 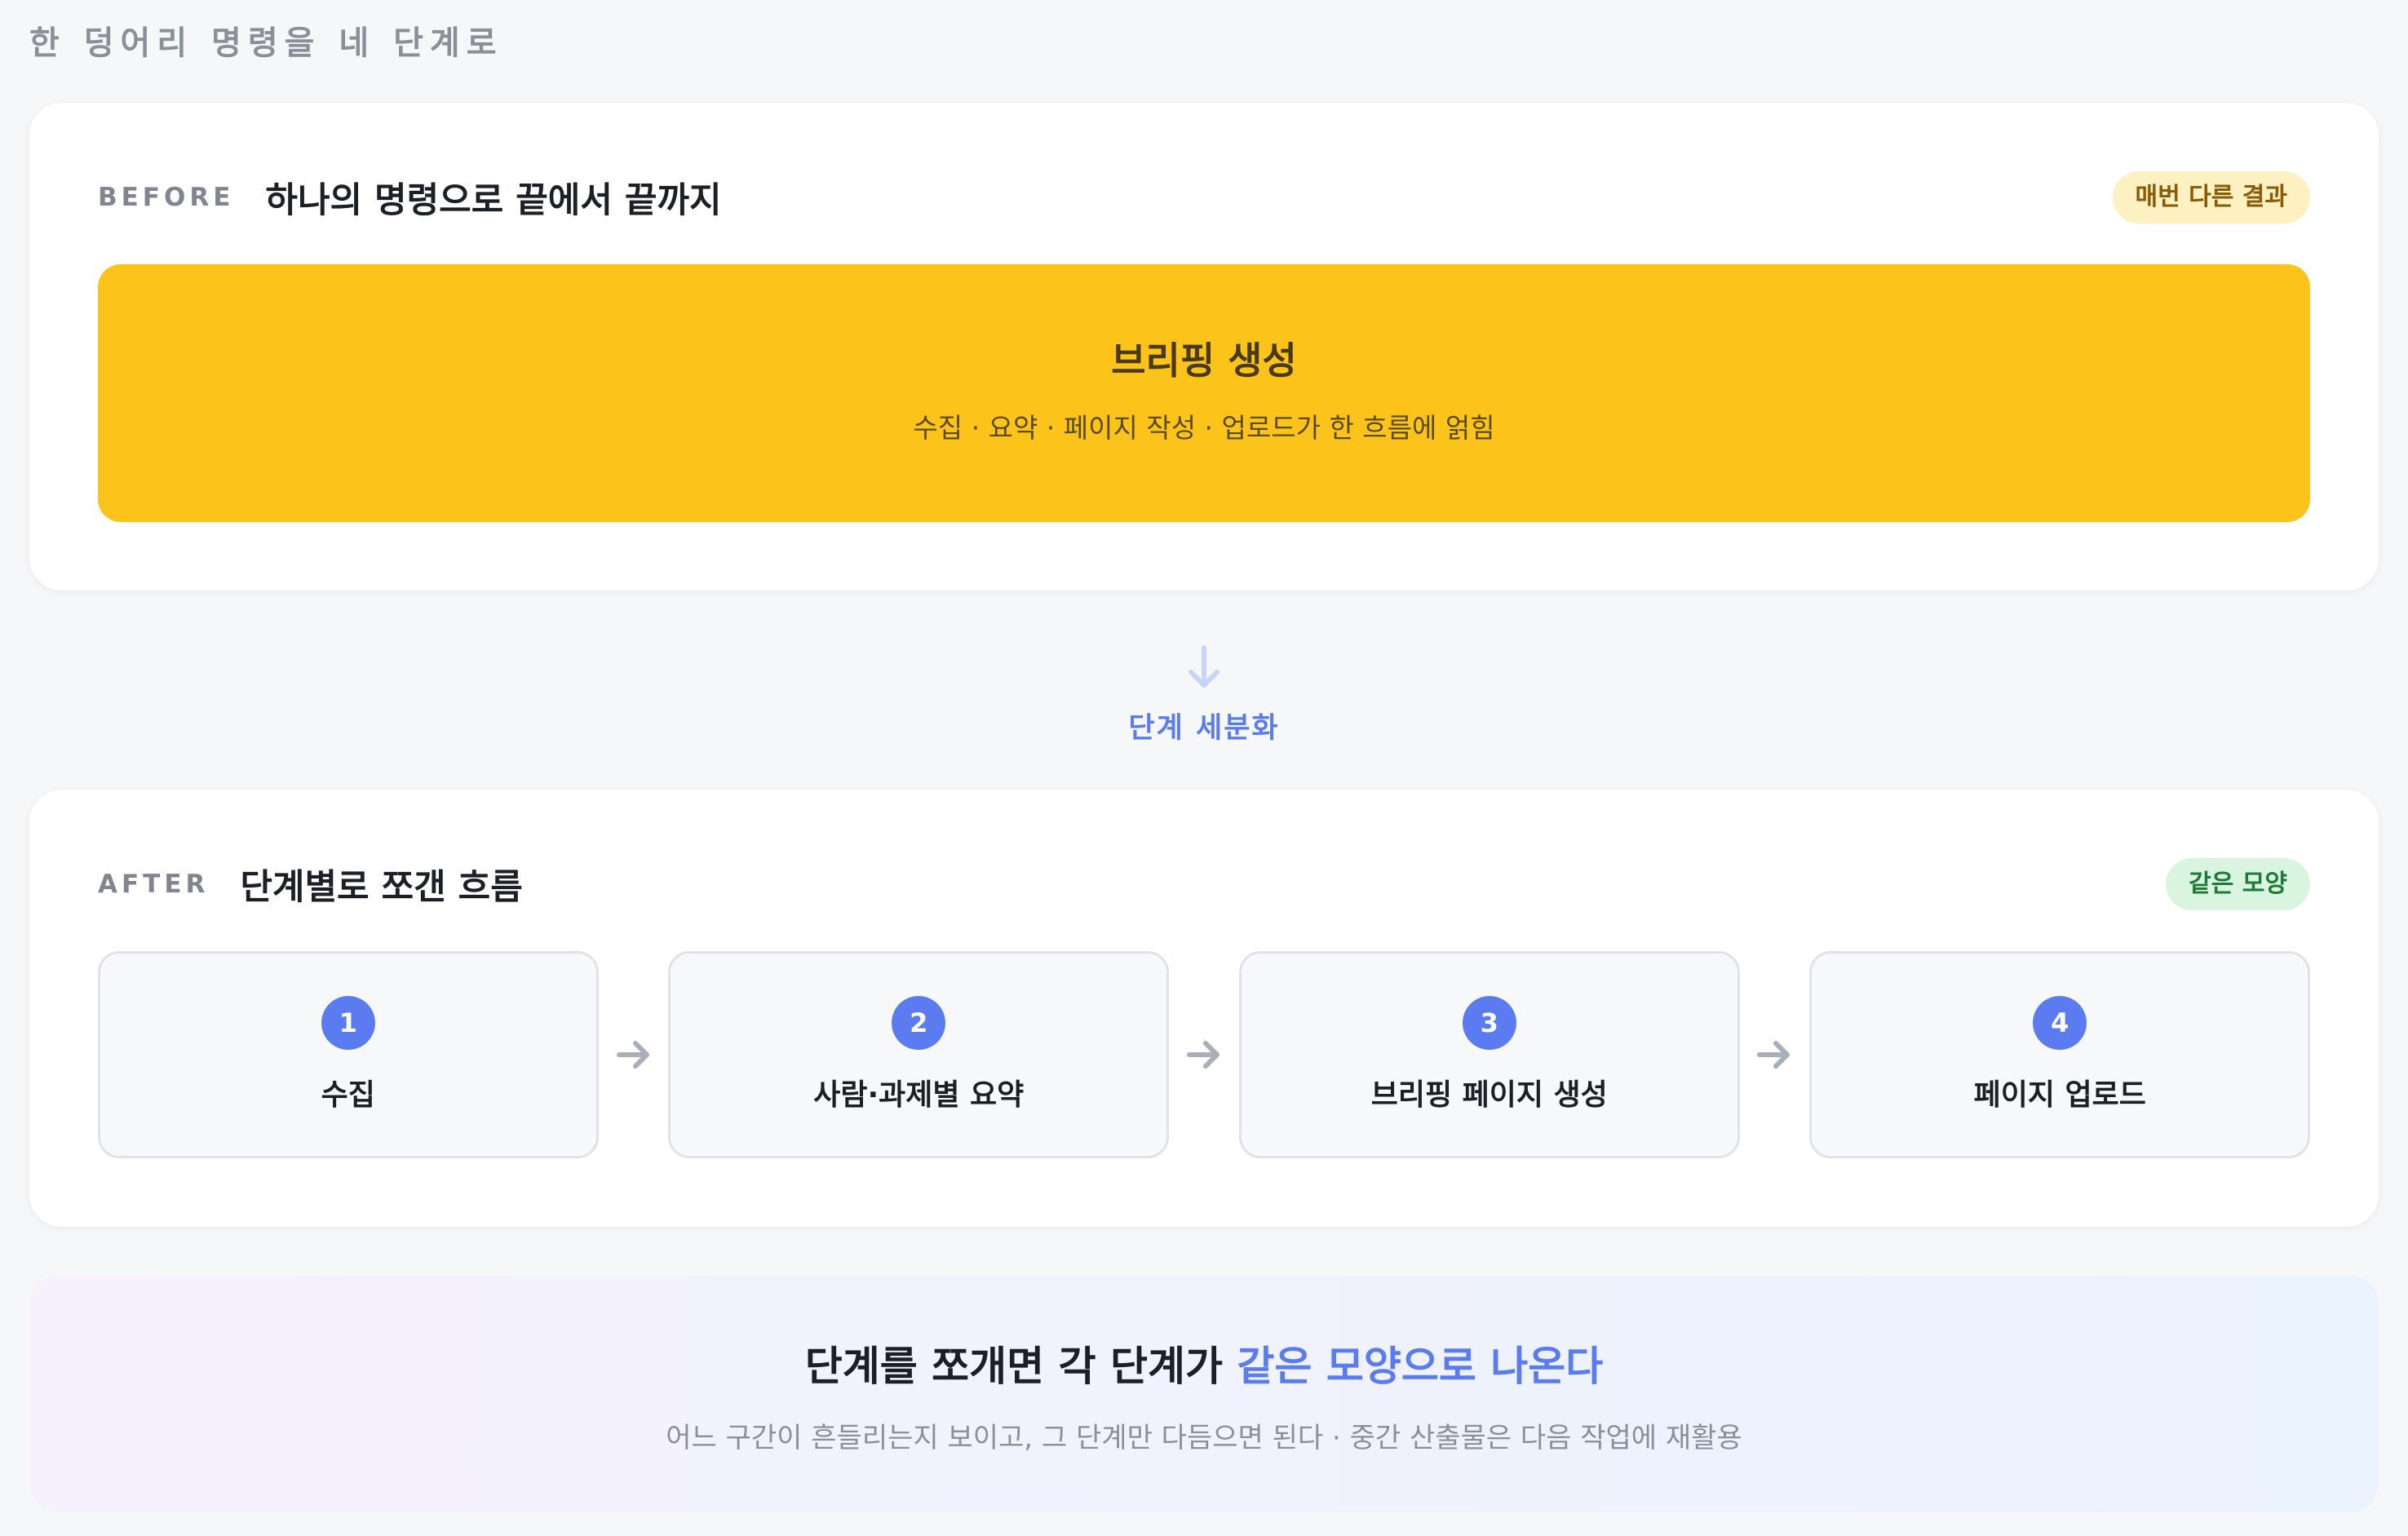 What do you see at coordinates (166, 197) in the screenshot?
I see `before-tag: BEFORE` at bounding box center [166, 197].